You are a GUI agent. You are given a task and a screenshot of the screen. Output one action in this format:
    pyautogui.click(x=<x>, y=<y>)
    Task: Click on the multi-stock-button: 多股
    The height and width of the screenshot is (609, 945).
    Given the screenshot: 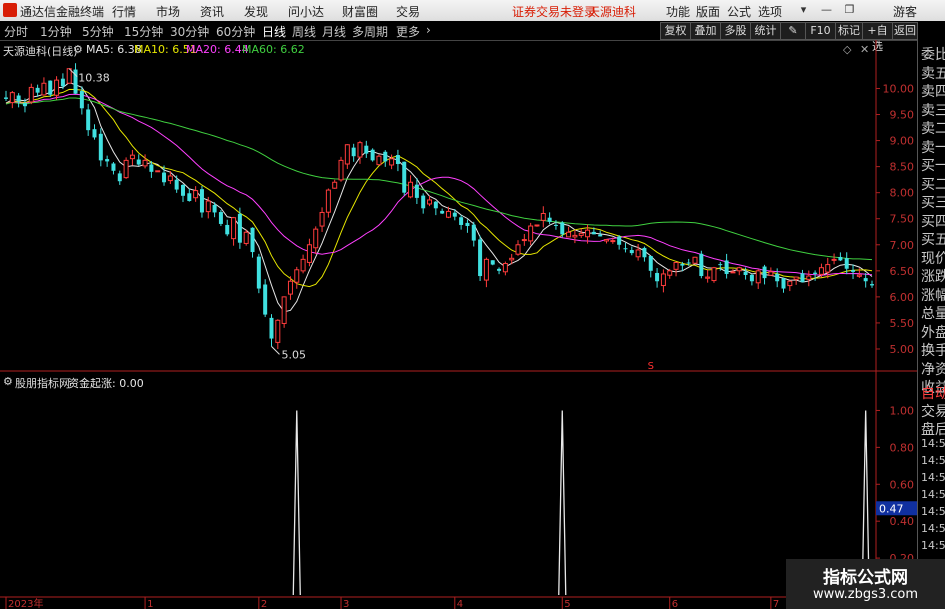 What is the action you would take?
    pyautogui.click(x=735, y=31)
    